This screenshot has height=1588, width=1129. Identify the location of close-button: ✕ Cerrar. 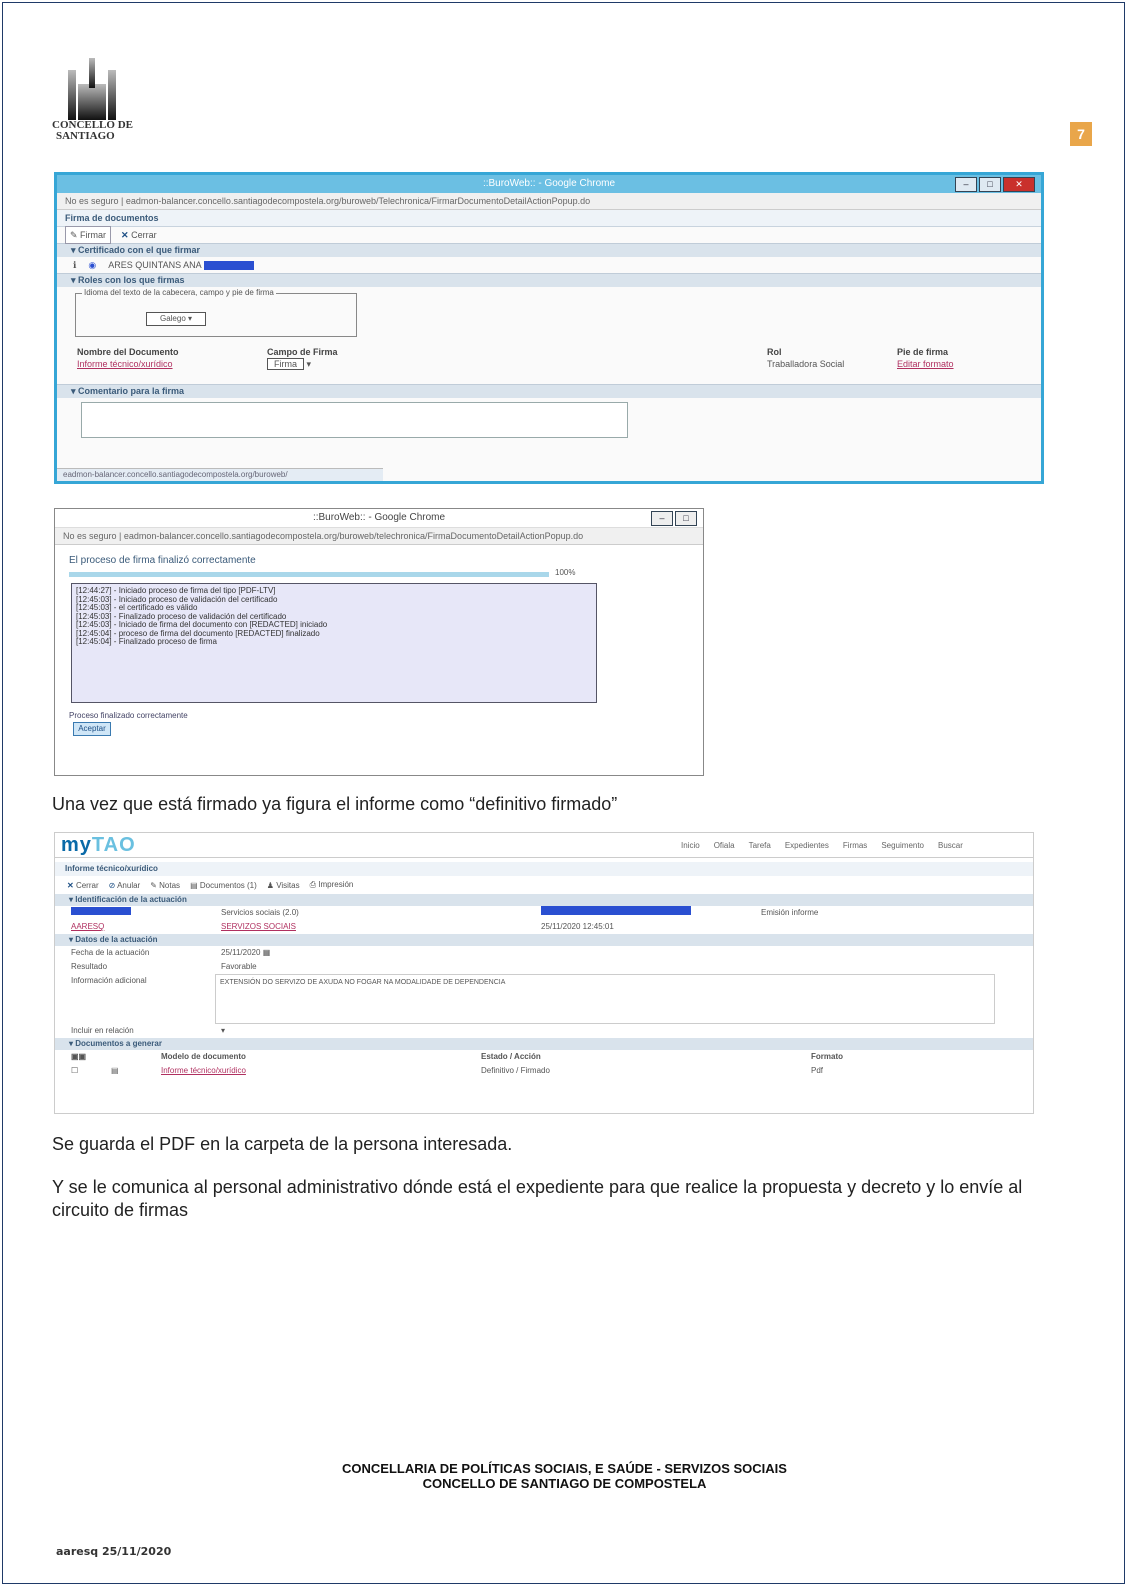
(139, 235).